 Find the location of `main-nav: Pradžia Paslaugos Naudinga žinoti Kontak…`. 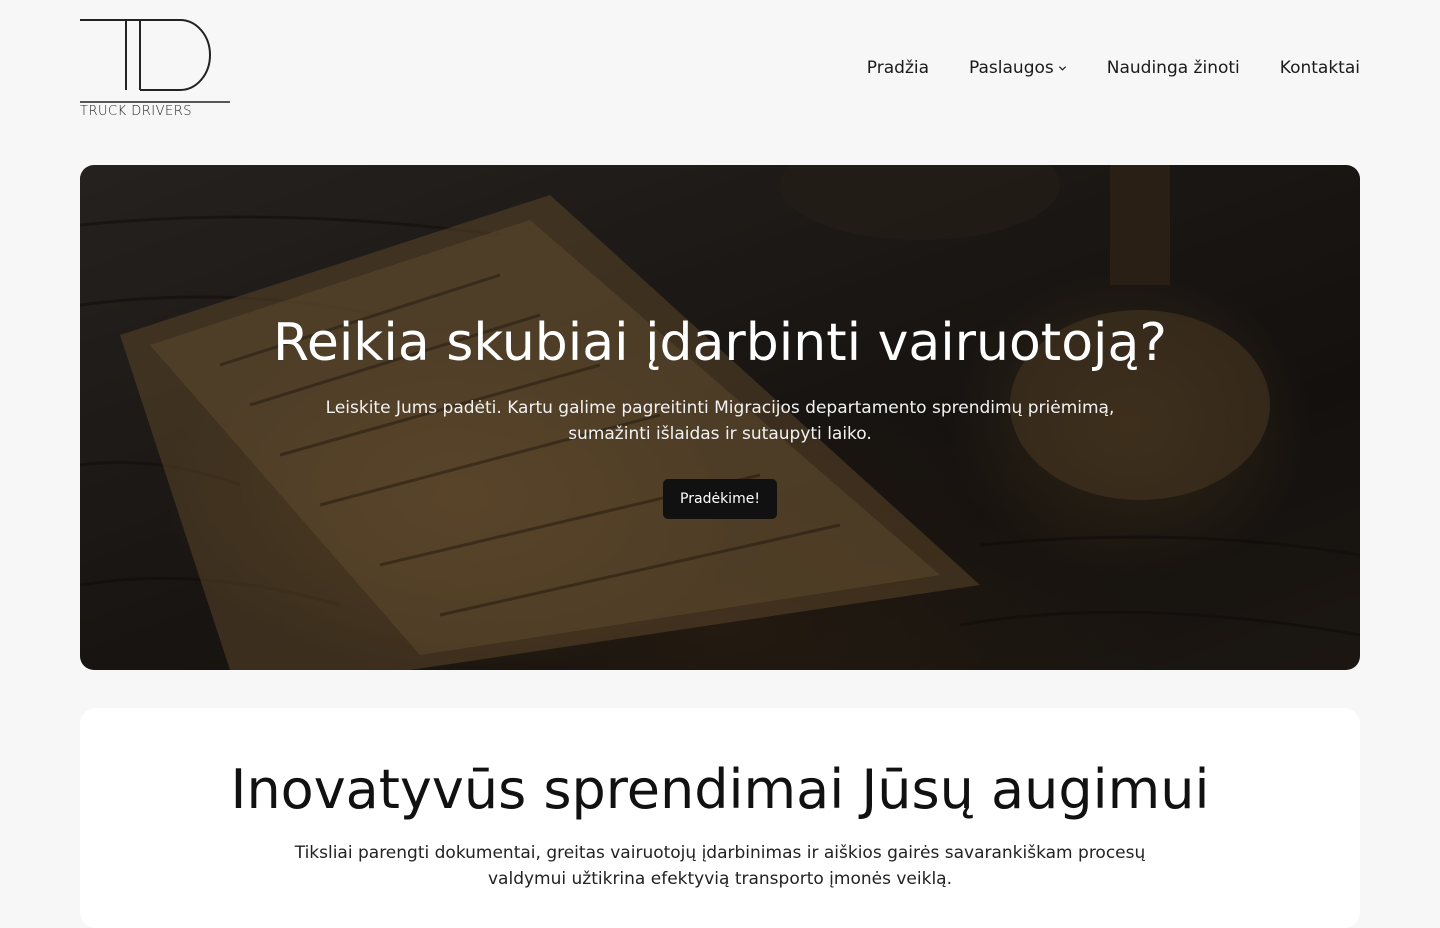

main-nav: Pradžia Paslaugos Naudinga žinoti Kontak… is located at coordinates (1113, 68).